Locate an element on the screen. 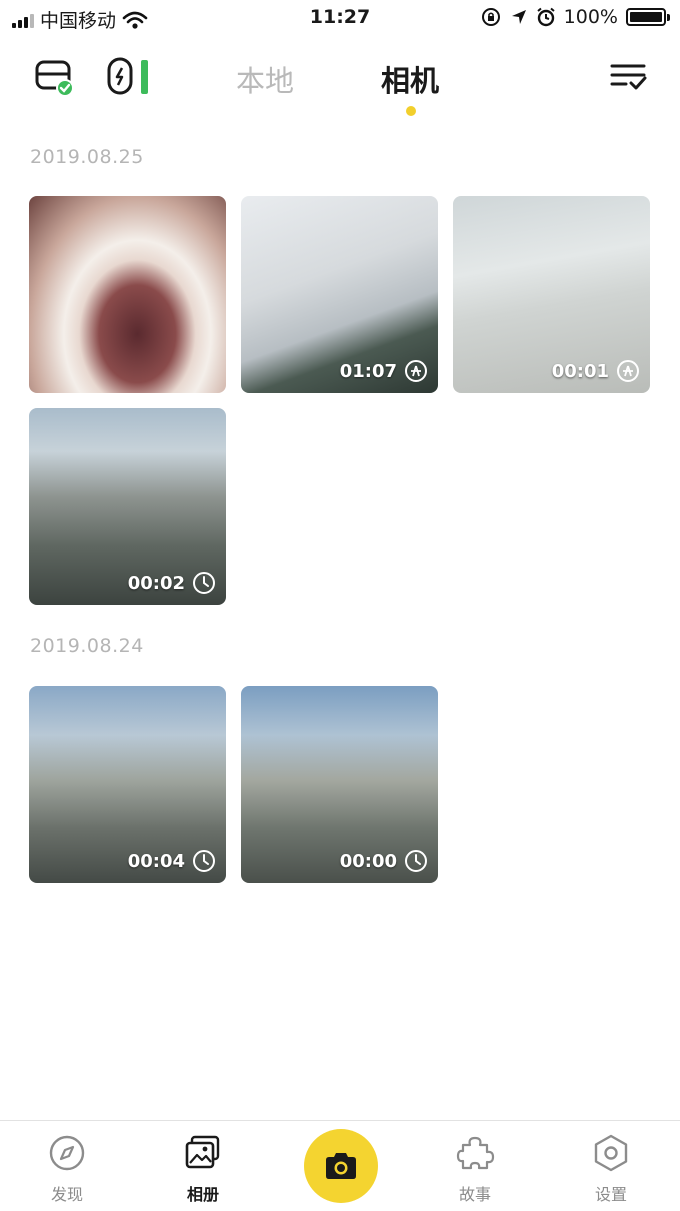  date-header: 2019.08.24 is located at coordinates (87, 646).